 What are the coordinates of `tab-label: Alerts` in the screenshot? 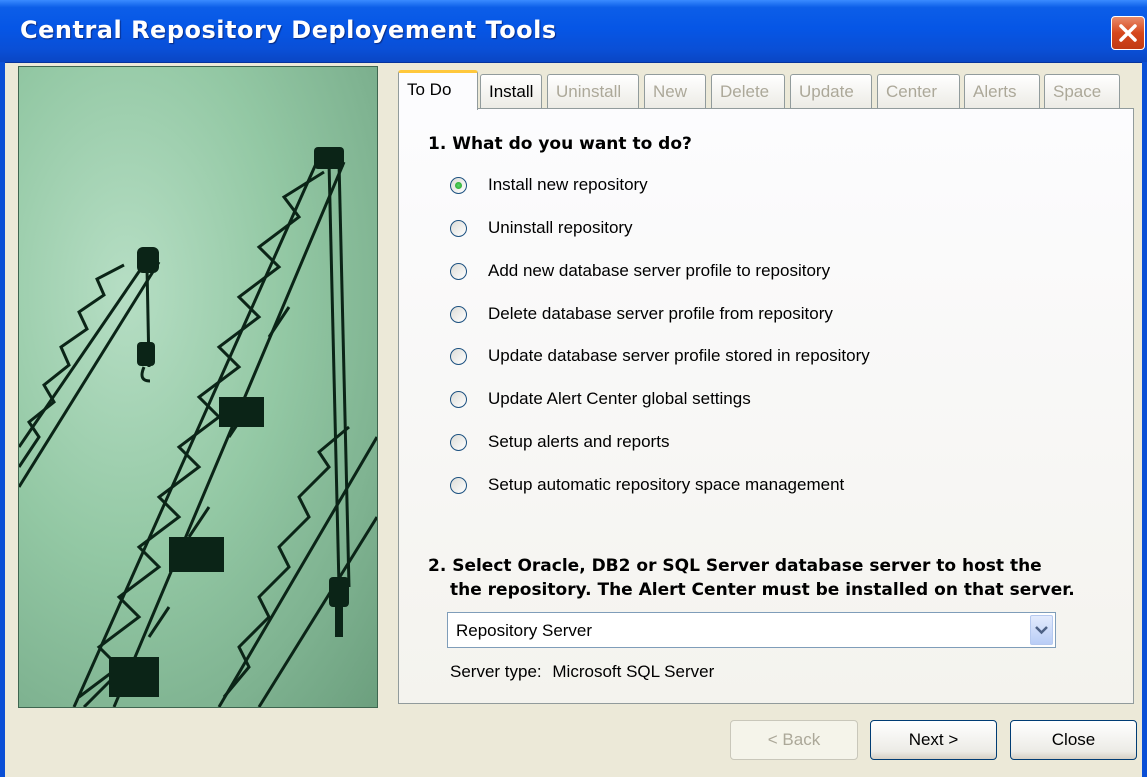 It's located at (995, 91).